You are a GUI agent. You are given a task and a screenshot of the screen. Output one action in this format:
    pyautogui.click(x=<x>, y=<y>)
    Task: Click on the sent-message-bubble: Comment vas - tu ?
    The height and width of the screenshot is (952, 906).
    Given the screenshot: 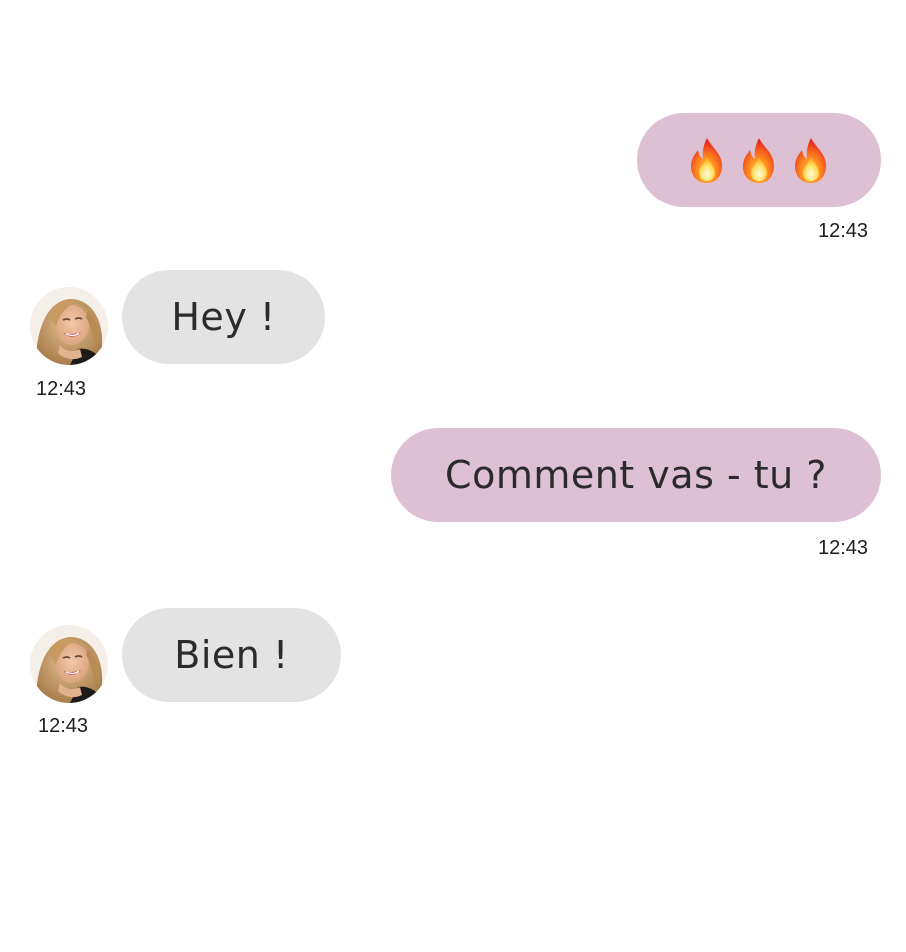 What is the action you would take?
    pyautogui.click(x=636, y=475)
    